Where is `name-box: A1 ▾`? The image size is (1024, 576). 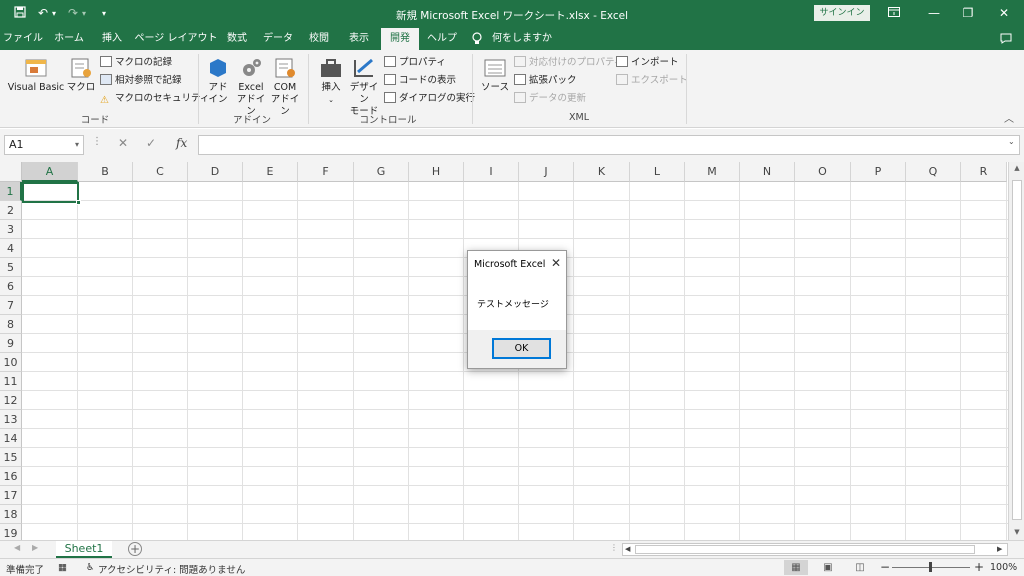 name-box: A1 ▾ is located at coordinates (44, 145).